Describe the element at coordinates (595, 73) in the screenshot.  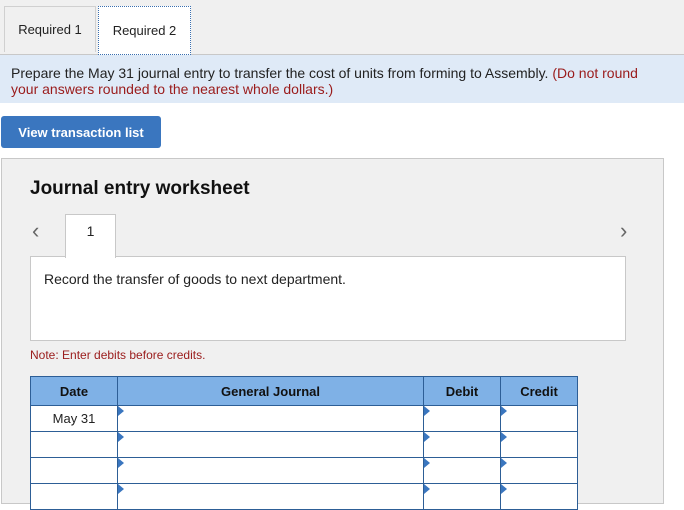
I see `instructions-rounding-note: (Do not round` at that location.